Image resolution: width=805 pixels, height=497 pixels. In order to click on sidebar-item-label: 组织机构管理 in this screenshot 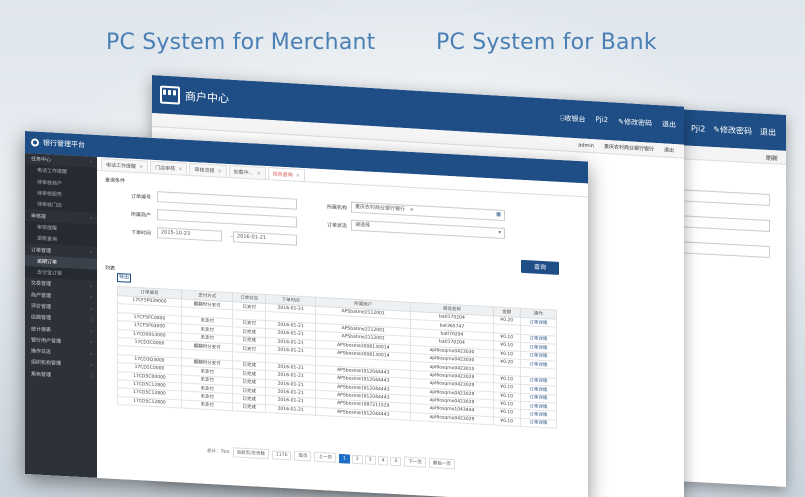, I will do `click(46, 363)`.